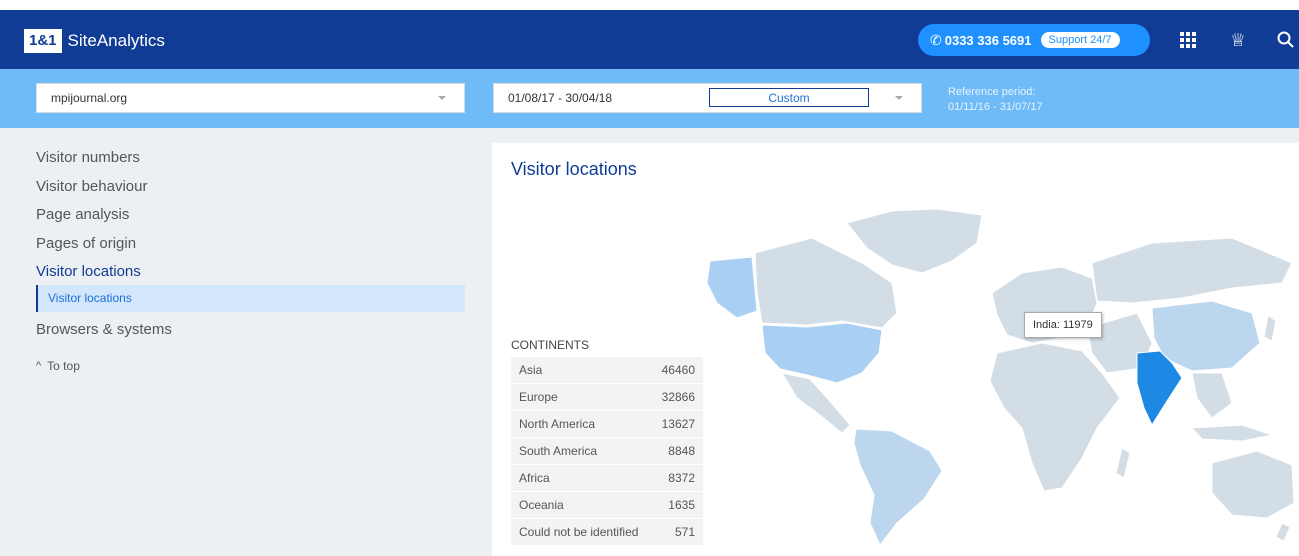 This screenshot has height=556, width=1299. What do you see at coordinates (538, 397) in the screenshot?
I see `continent-name: Europe` at bounding box center [538, 397].